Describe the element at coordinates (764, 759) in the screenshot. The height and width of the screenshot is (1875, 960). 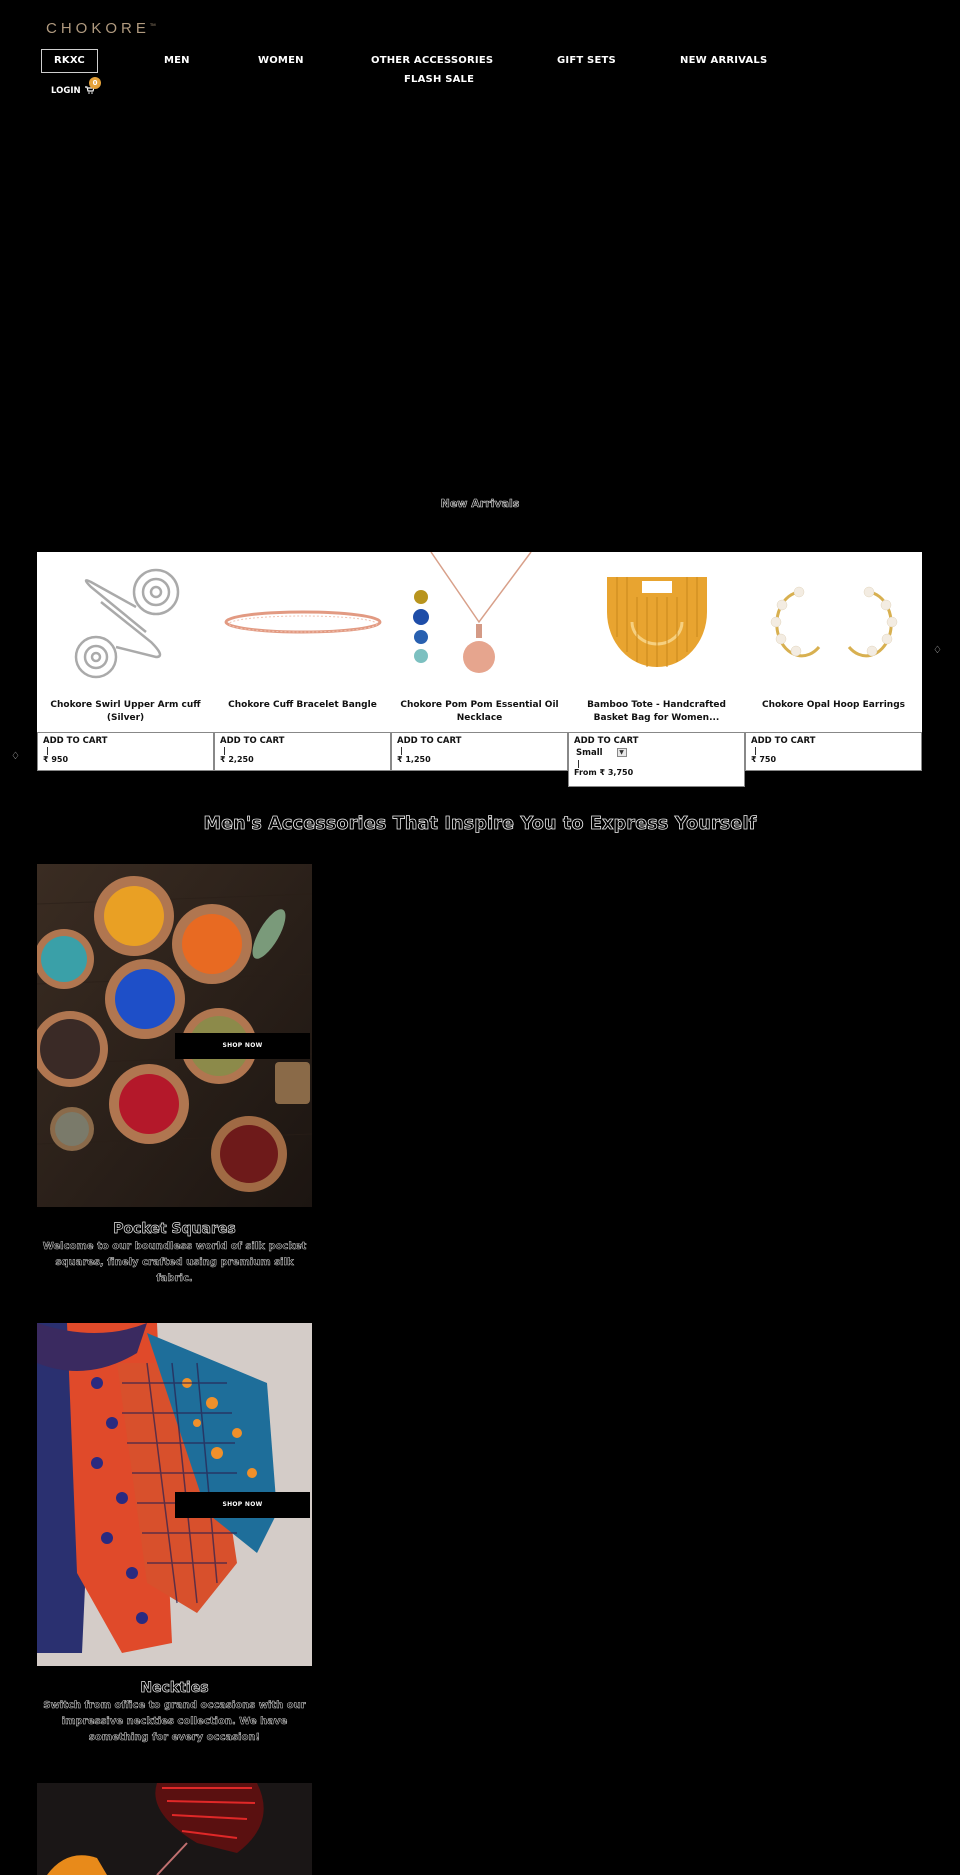
I see `product-price: ₹ 750` at that location.